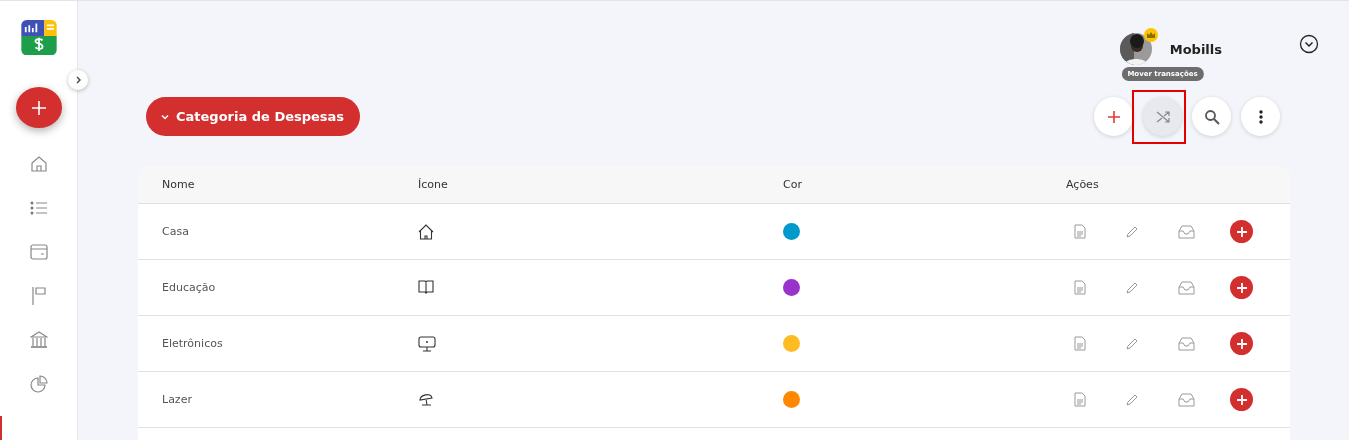 This screenshot has height=440, width=1349. Describe the element at coordinates (1195, 49) in the screenshot. I see `user-name: Mobills` at that location.